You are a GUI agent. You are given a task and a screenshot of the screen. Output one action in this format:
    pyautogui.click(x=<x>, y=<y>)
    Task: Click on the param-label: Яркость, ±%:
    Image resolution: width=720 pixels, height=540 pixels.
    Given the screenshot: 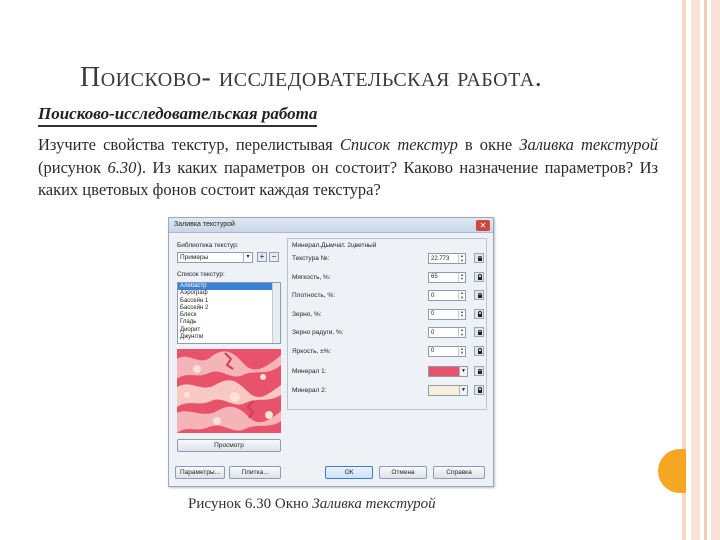 What is the action you would take?
    pyautogui.click(x=312, y=351)
    